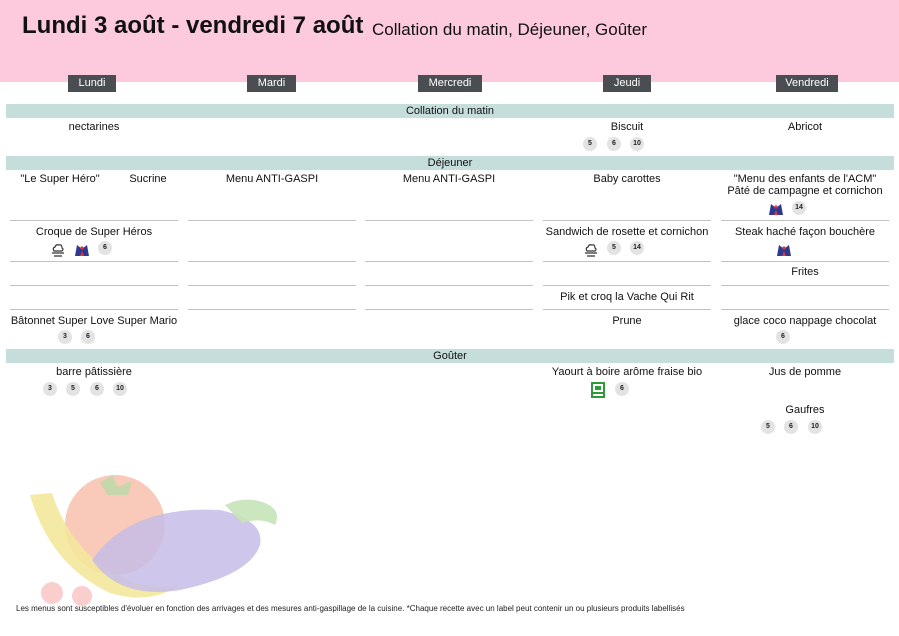 This screenshot has width=899, height=636. Describe the element at coordinates (154, 540) in the screenshot. I see `vegetables-illustration` at that location.